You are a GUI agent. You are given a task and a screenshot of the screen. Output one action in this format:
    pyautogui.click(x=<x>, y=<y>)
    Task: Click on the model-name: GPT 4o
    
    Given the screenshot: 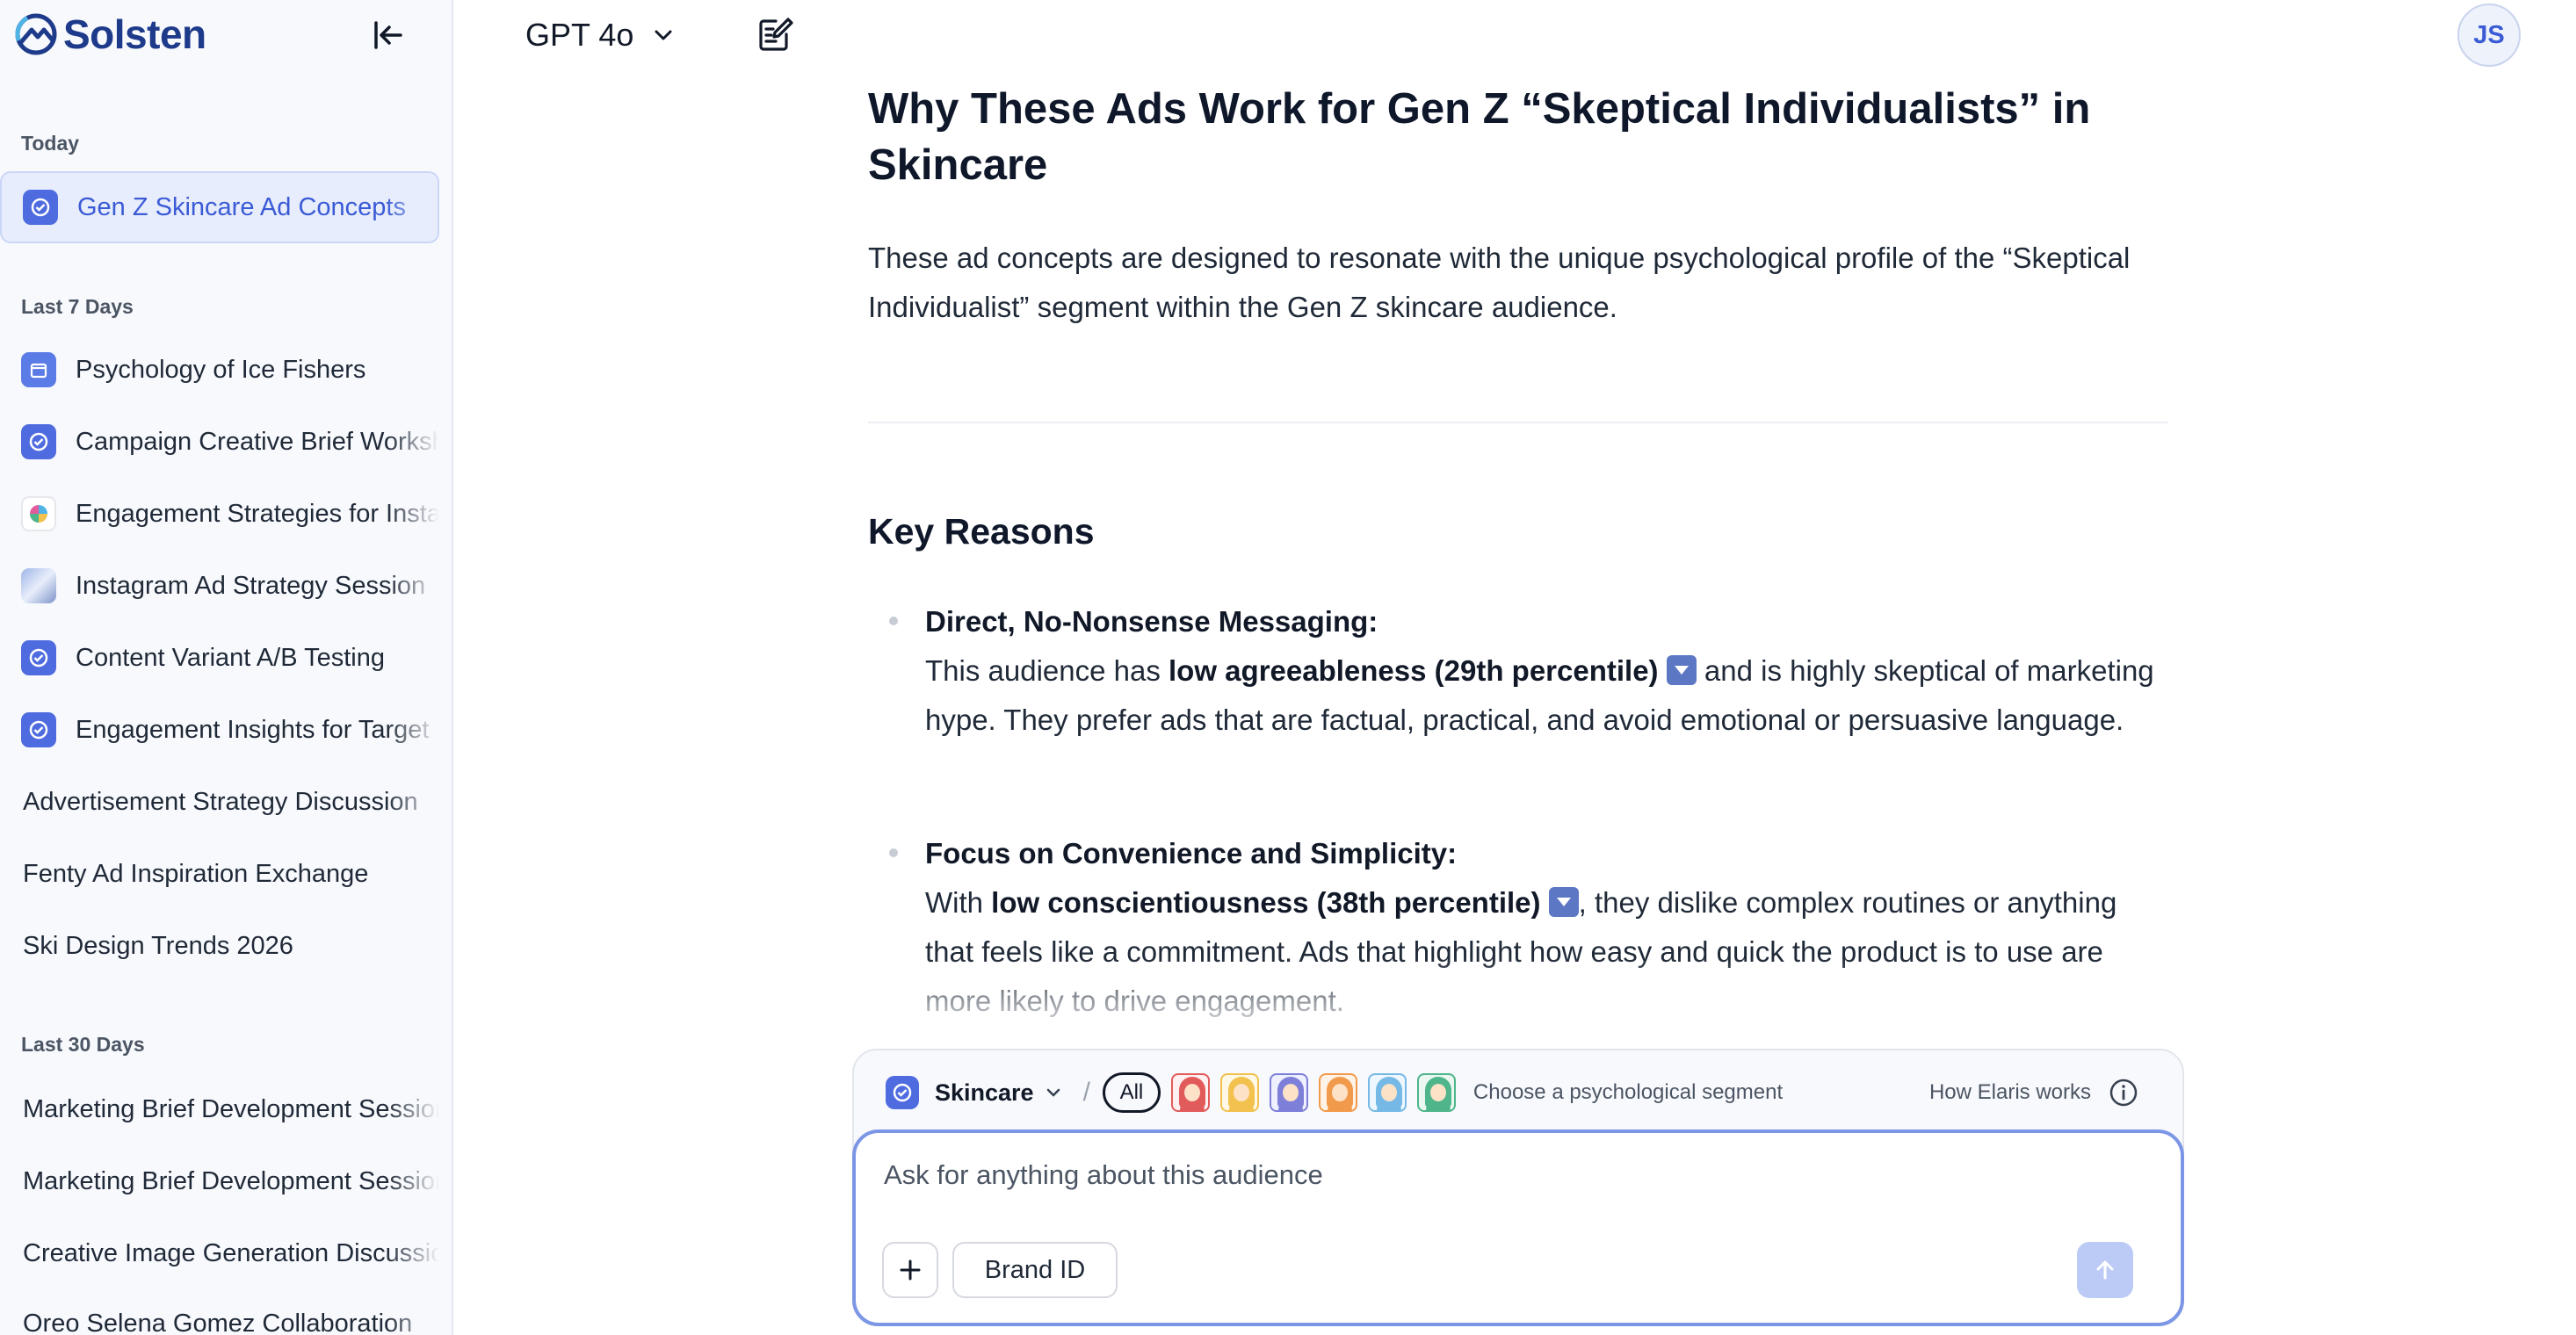 What is the action you would take?
    pyautogui.click(x=579, y=35)
    